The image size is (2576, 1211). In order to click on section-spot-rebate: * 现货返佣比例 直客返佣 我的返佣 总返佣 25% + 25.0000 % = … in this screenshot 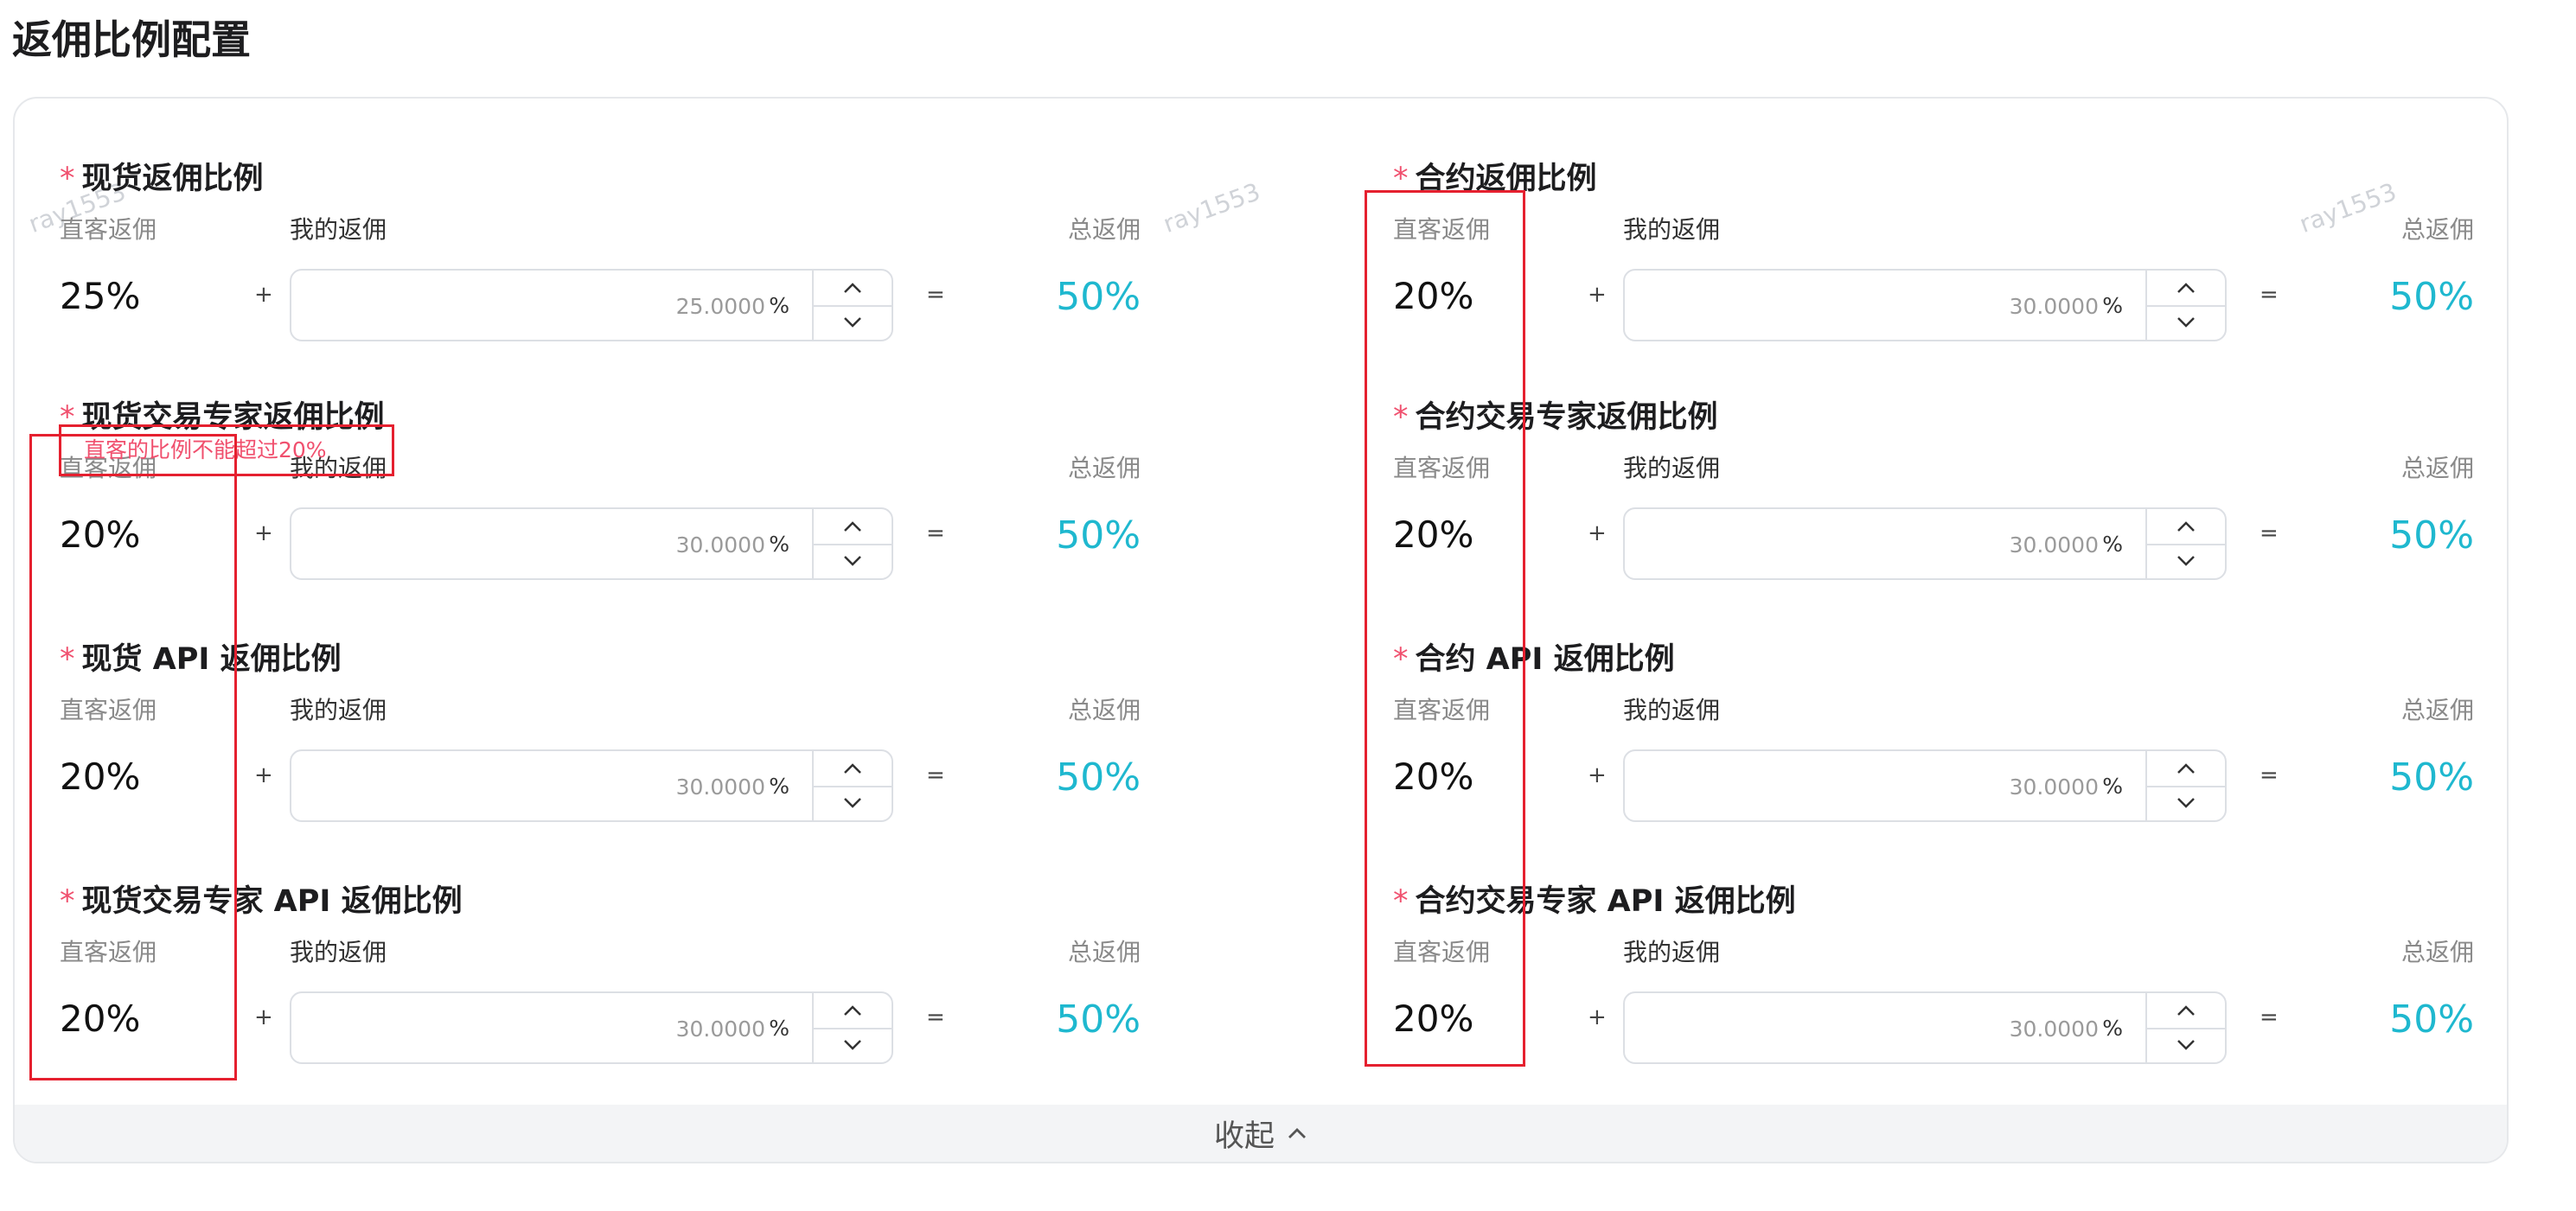, I will do `click(601, 257)`.